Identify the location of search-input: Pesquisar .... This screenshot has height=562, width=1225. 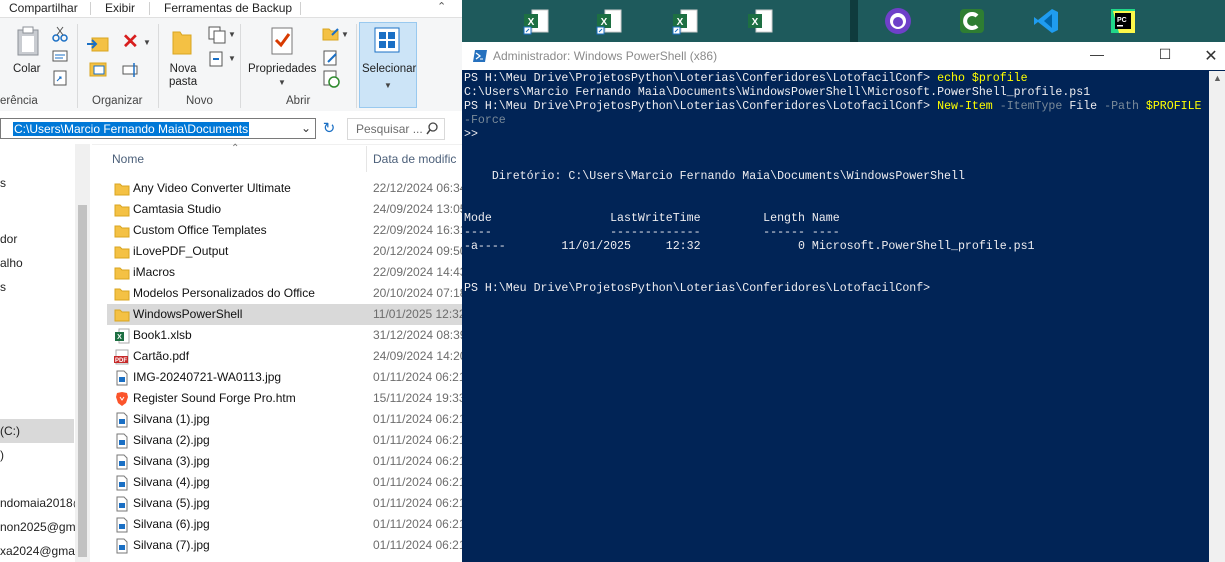
(396, 129).